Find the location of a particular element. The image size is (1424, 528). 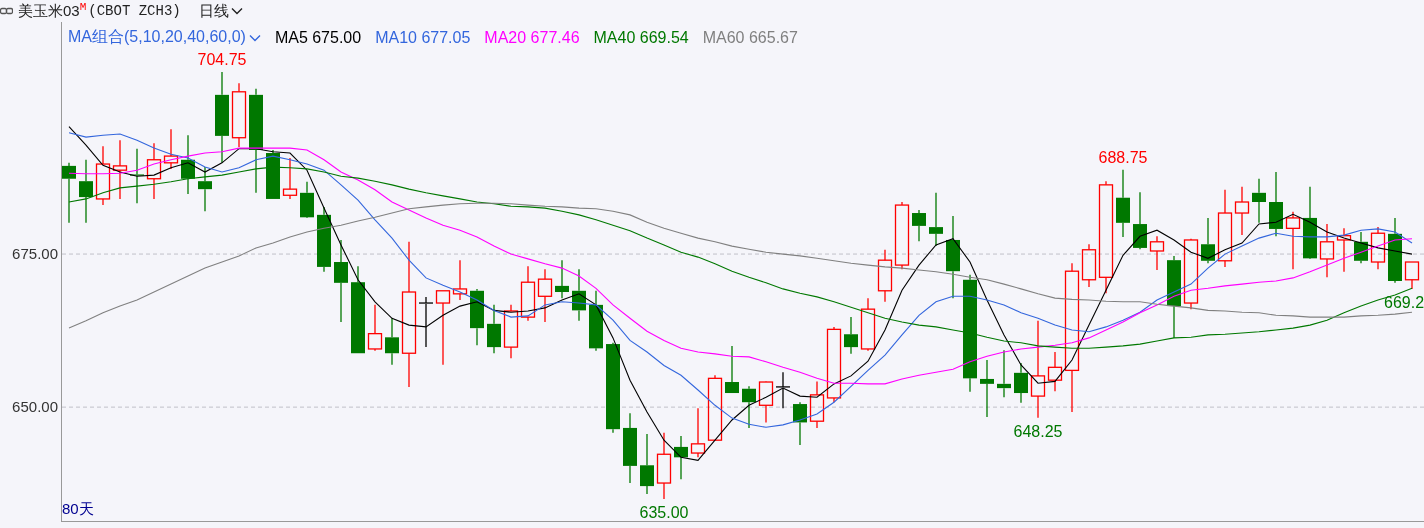

legend-item: MA40 669.54 is located at coordinates (641, 37).